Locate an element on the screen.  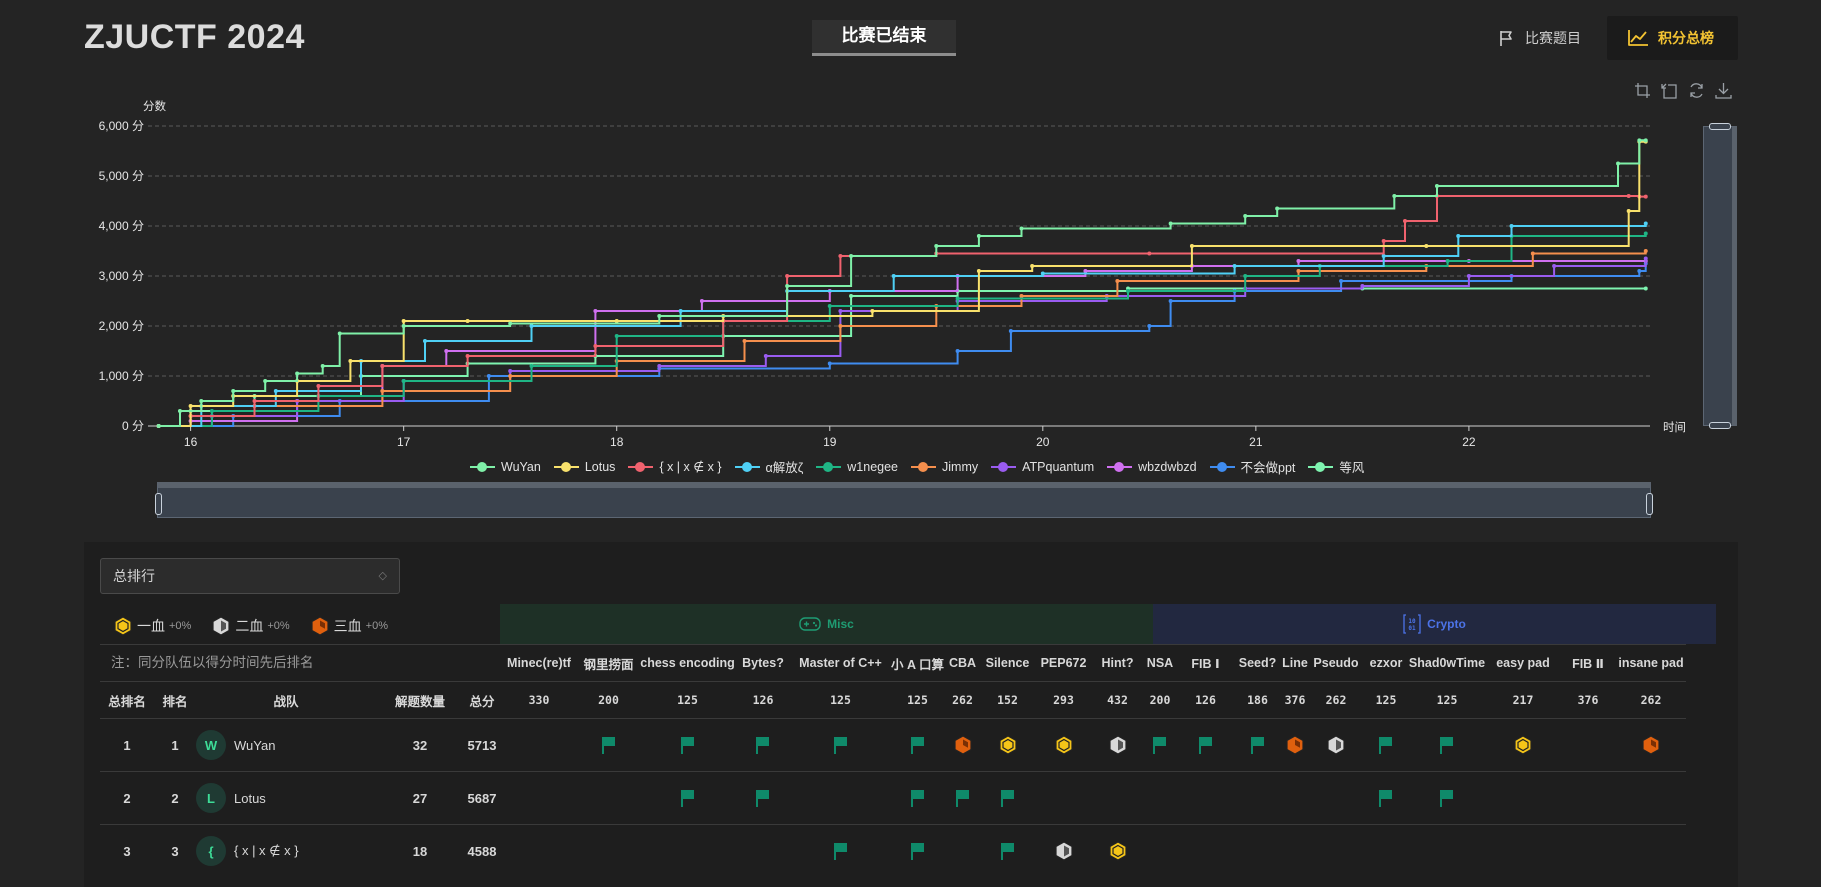
solves-cell: 32 is located at coordinates (420, 745).